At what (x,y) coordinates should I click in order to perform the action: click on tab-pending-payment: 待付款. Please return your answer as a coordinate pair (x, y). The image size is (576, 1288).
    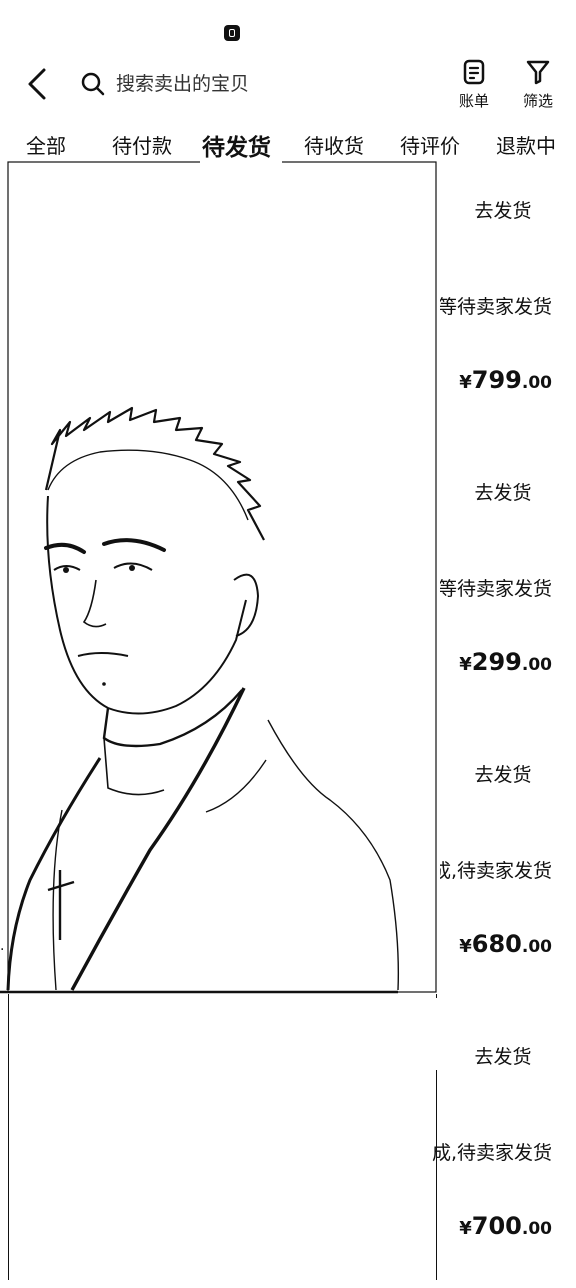
    Looking at the image, I should click on (142, 144).